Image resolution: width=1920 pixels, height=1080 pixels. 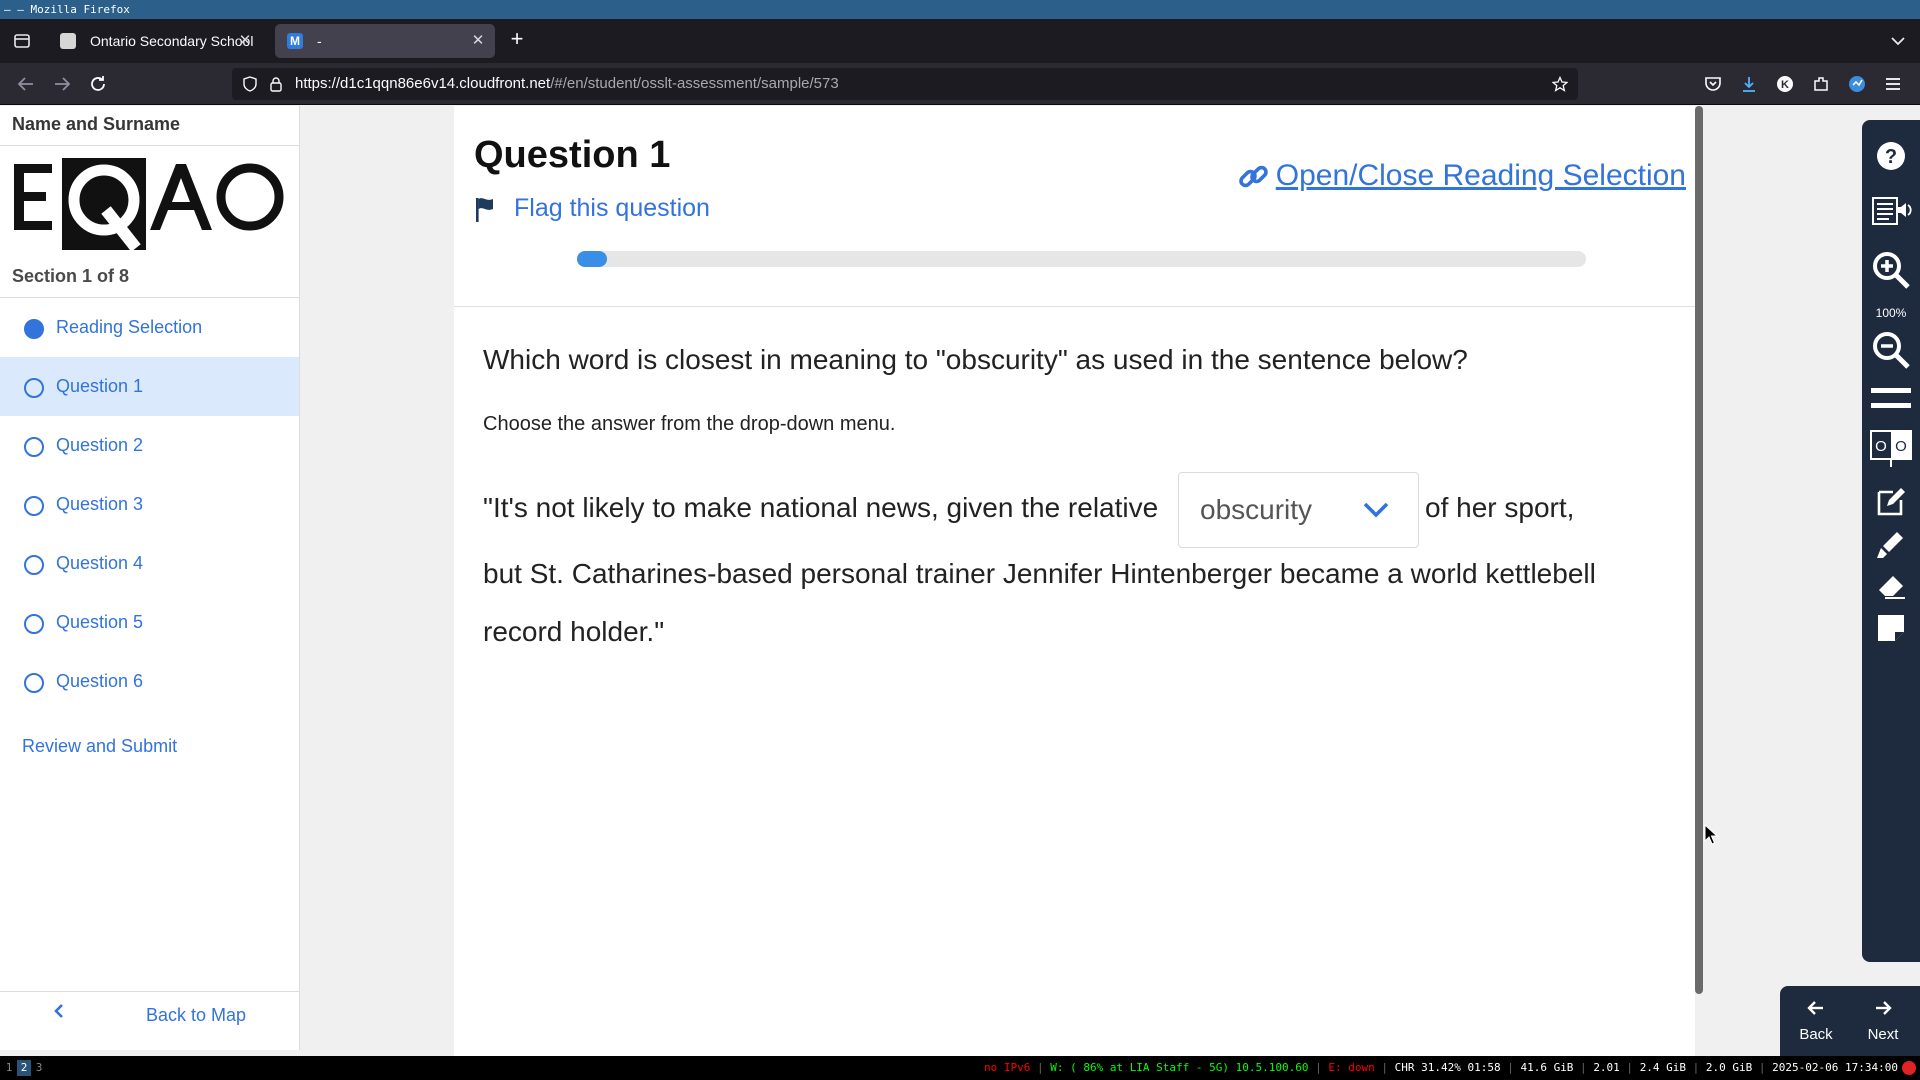 I want to click on disk-status: 41.6 GiB, so click(x=1547, y=1067).